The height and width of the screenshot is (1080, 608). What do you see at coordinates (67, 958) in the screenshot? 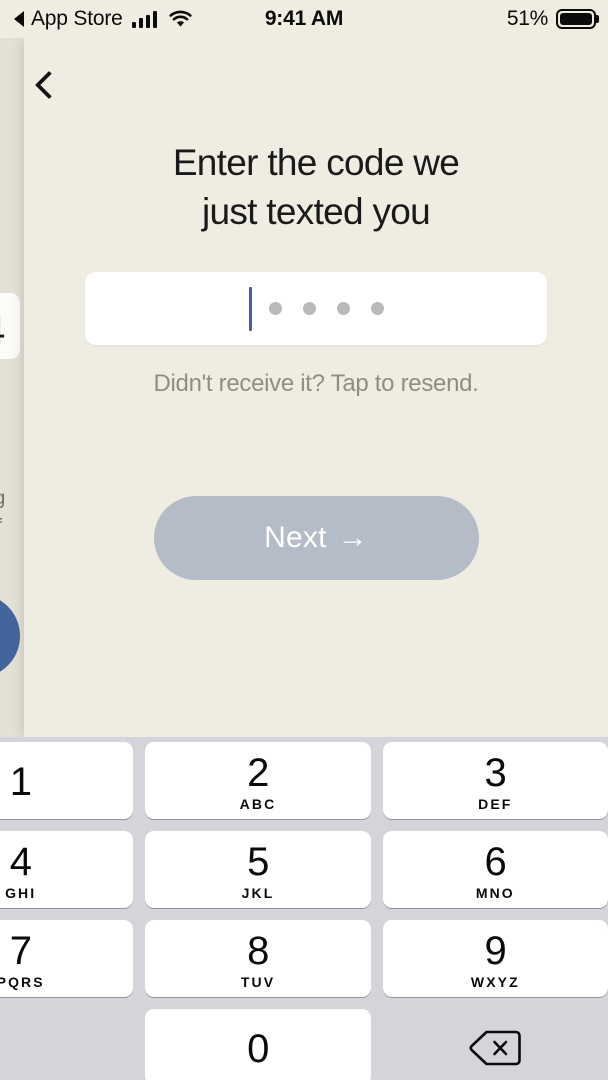
I see `keypad-key-7: 7 PQRS` at bounding box center [67, 958].